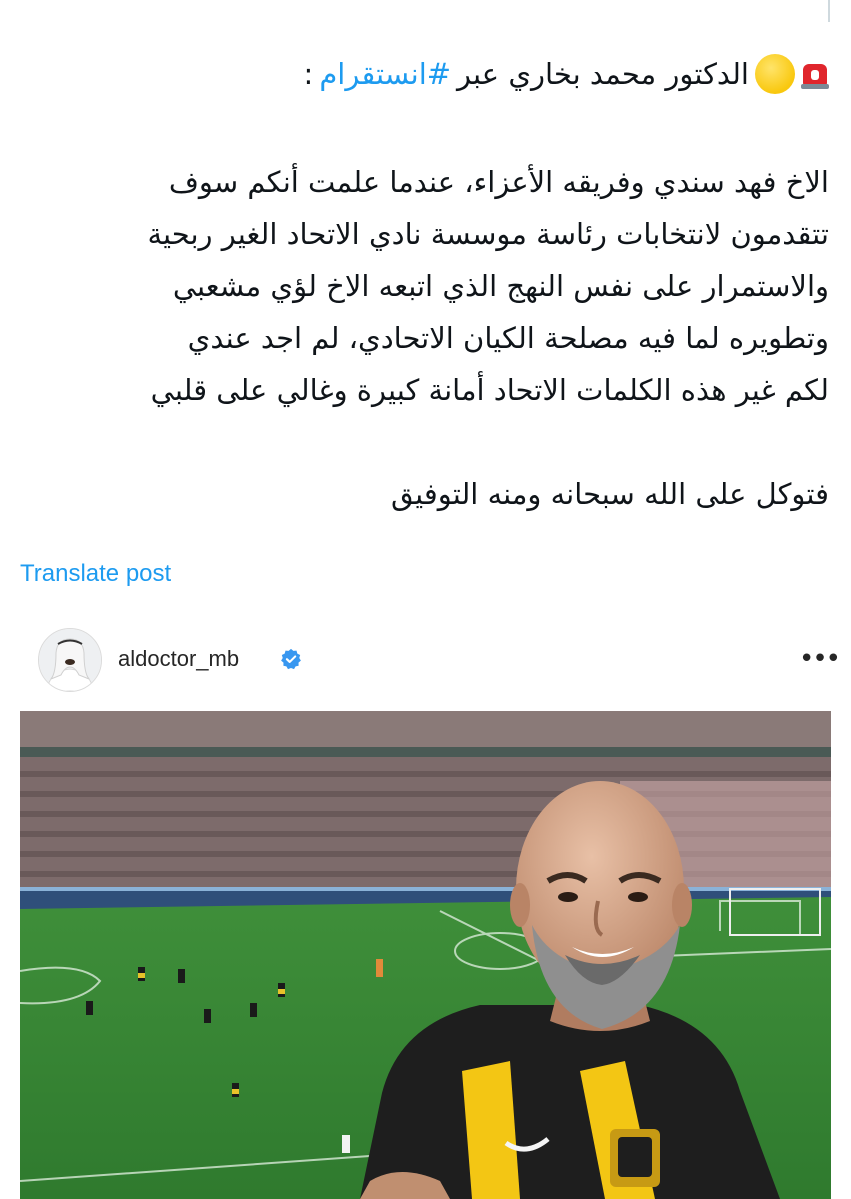 The height and width of the screenshot is (1199, 851). I want to click on hashtag-link: #انستقرام, so click(385, 74).